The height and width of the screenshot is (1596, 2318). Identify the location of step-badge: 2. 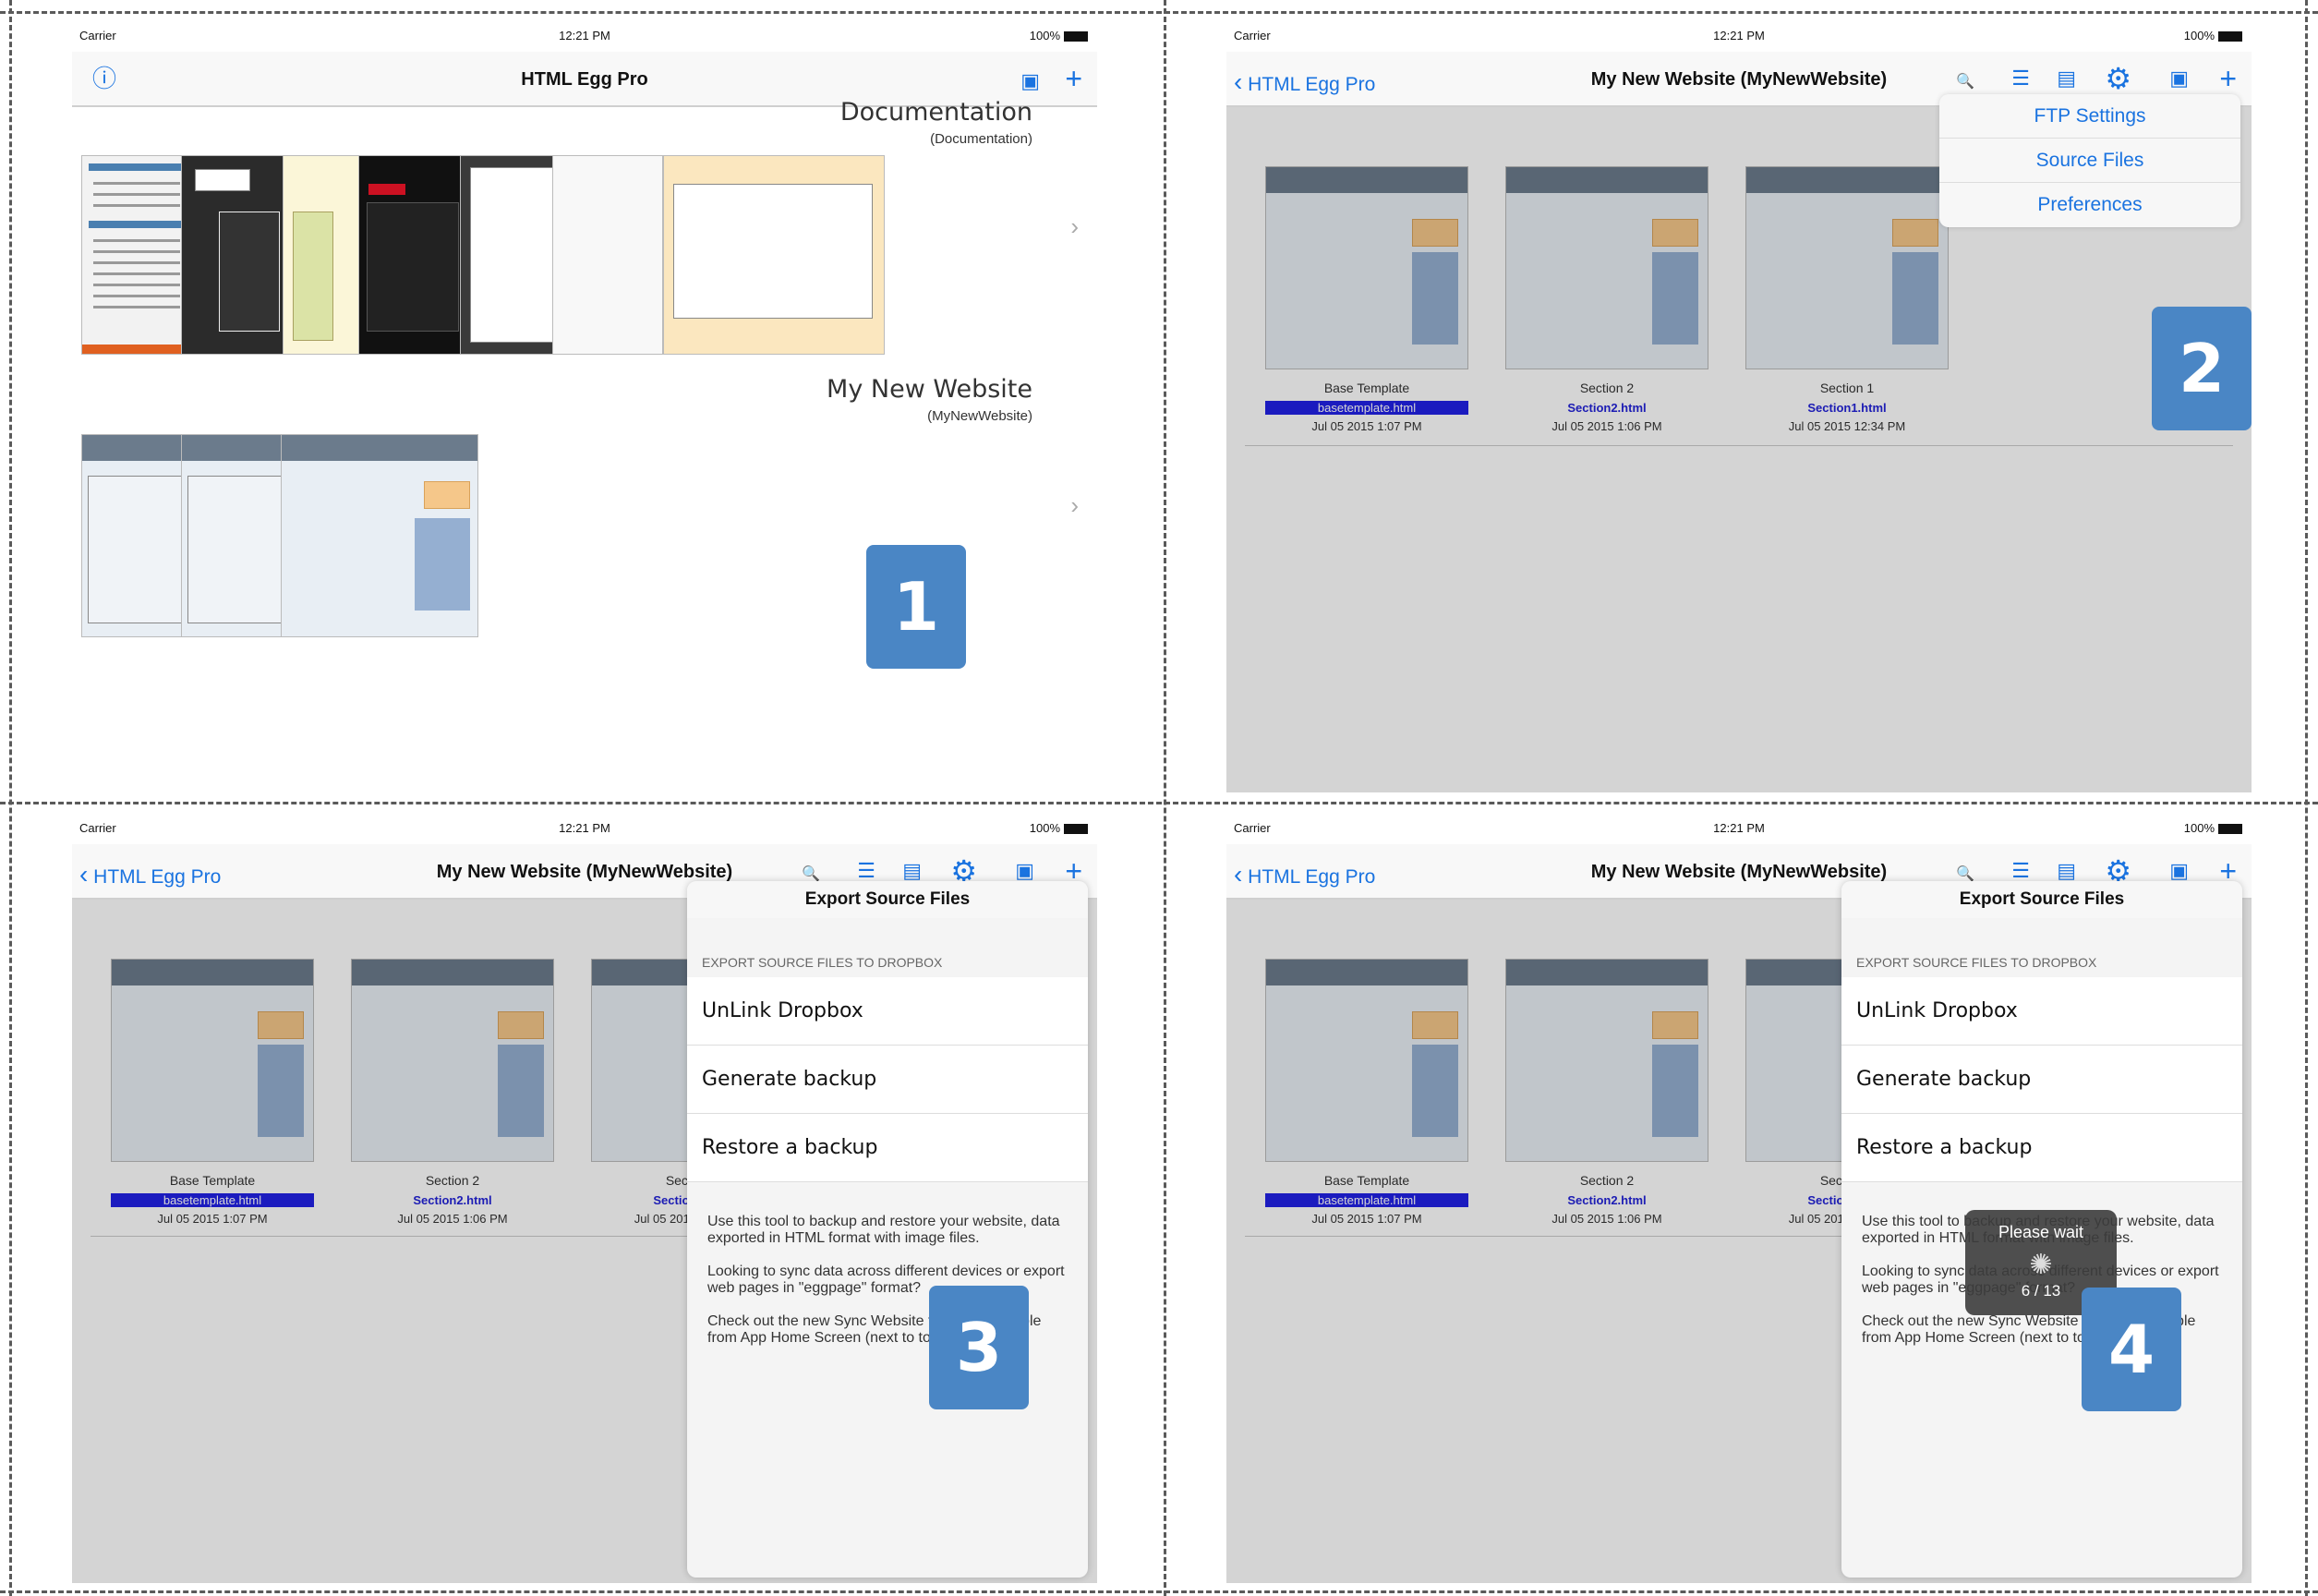
(2202, 368).